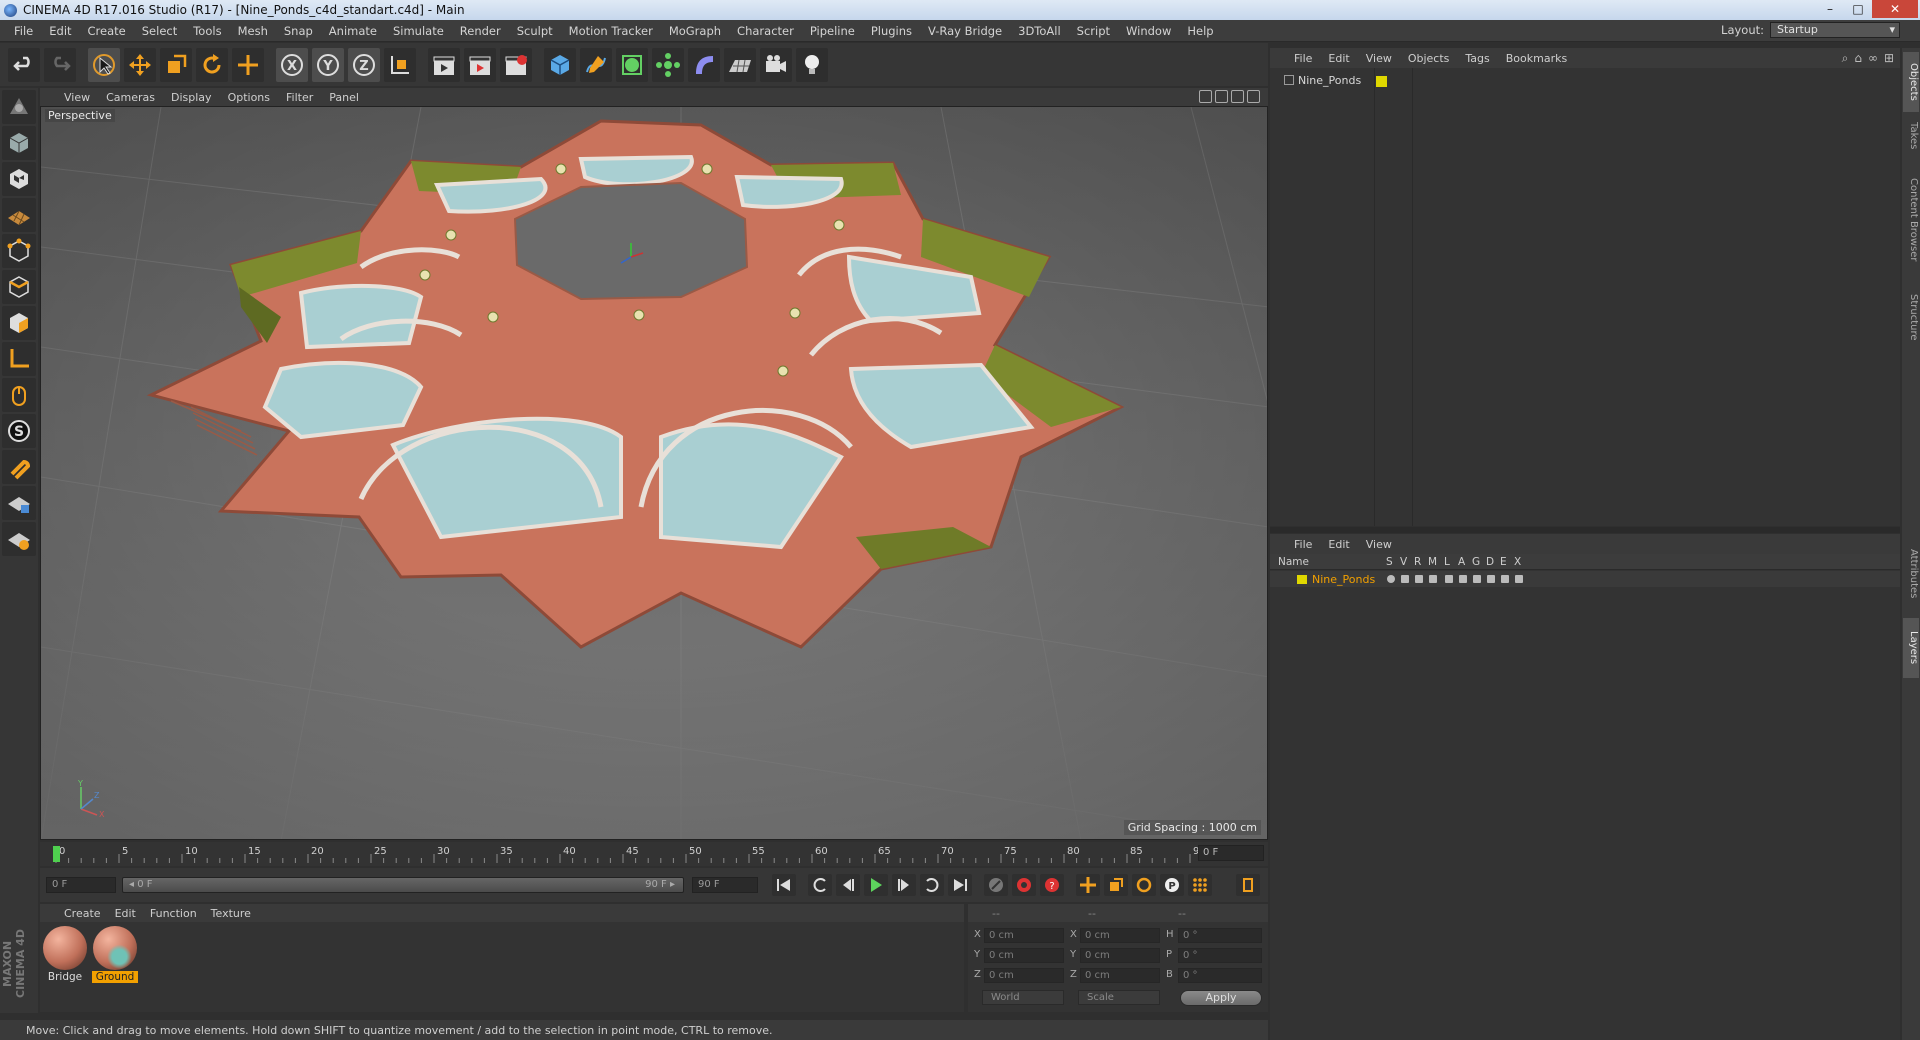 The image size is (1920, 1040). I want to click on scale-tool-button, so click(176, 64).